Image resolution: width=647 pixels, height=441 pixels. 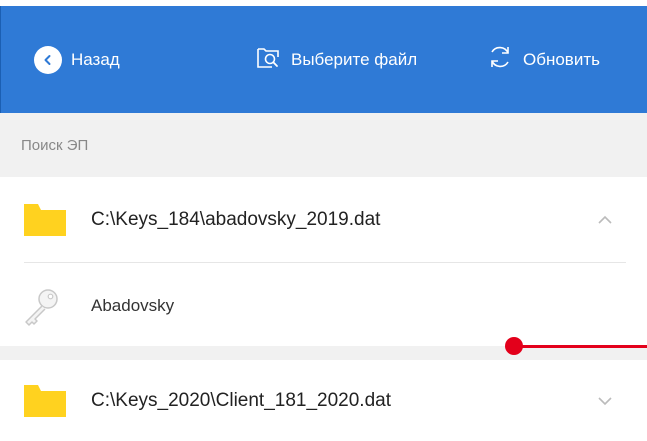 I want to click on refresh-label: Обновить, so click(x=561, y=59).